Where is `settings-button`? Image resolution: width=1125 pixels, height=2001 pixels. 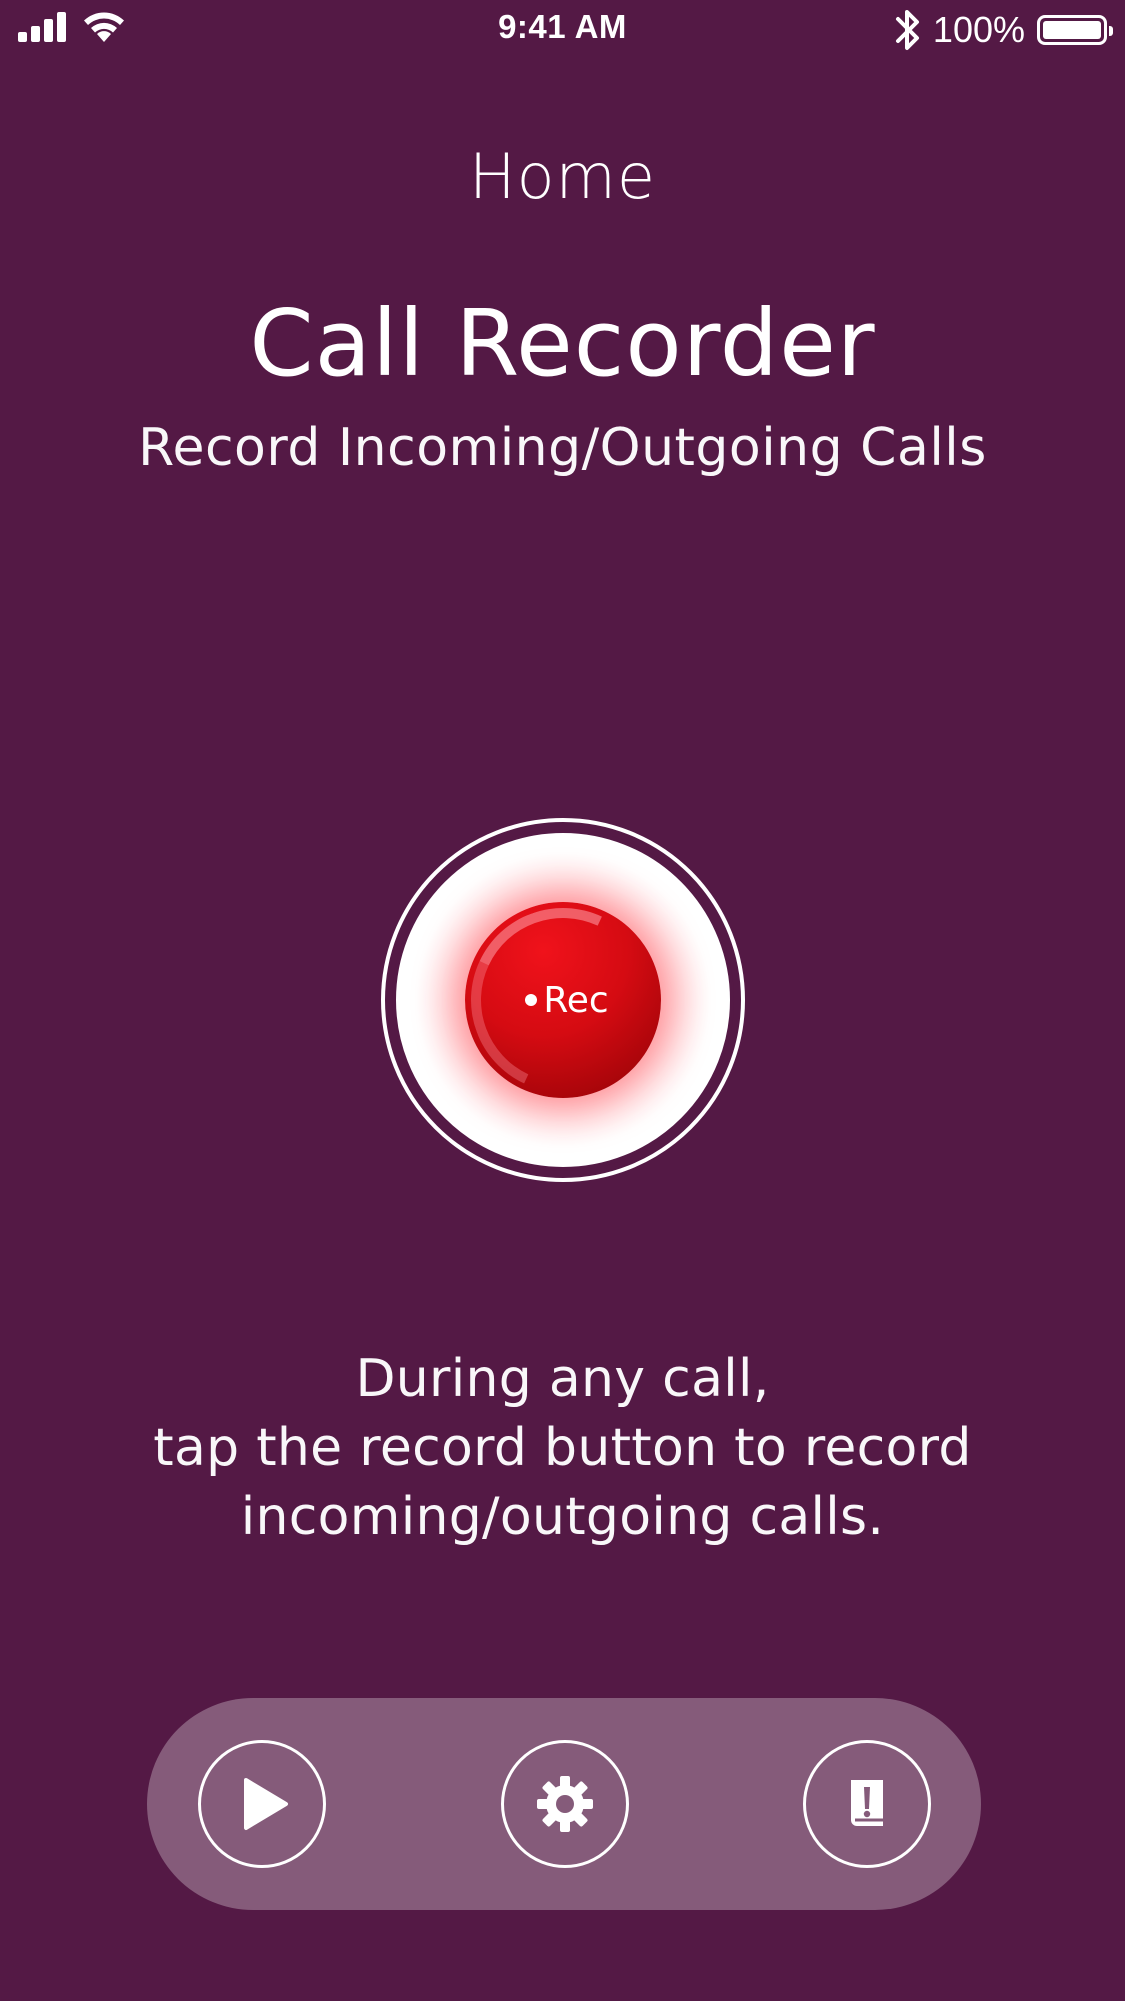
settings-button is located at coordinates (565, 1804).